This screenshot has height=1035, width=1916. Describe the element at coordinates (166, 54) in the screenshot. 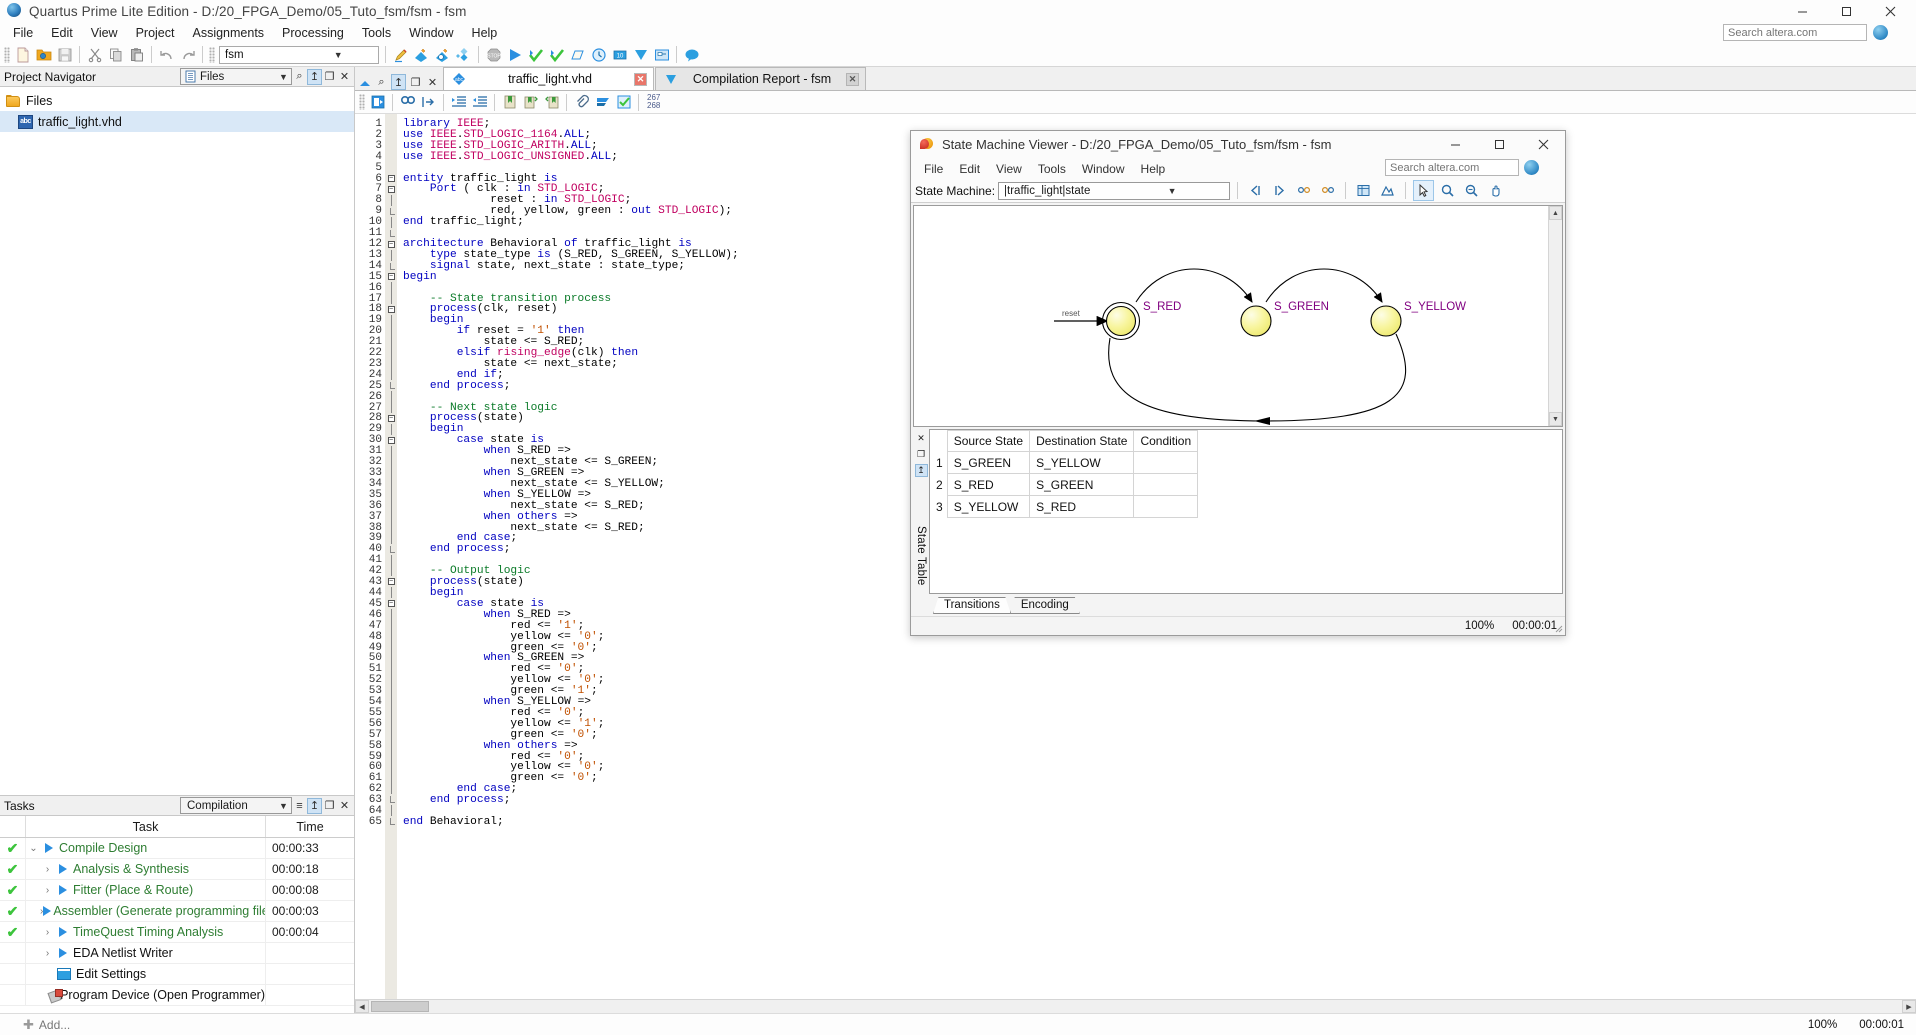

I see `undo-icon` at that location.